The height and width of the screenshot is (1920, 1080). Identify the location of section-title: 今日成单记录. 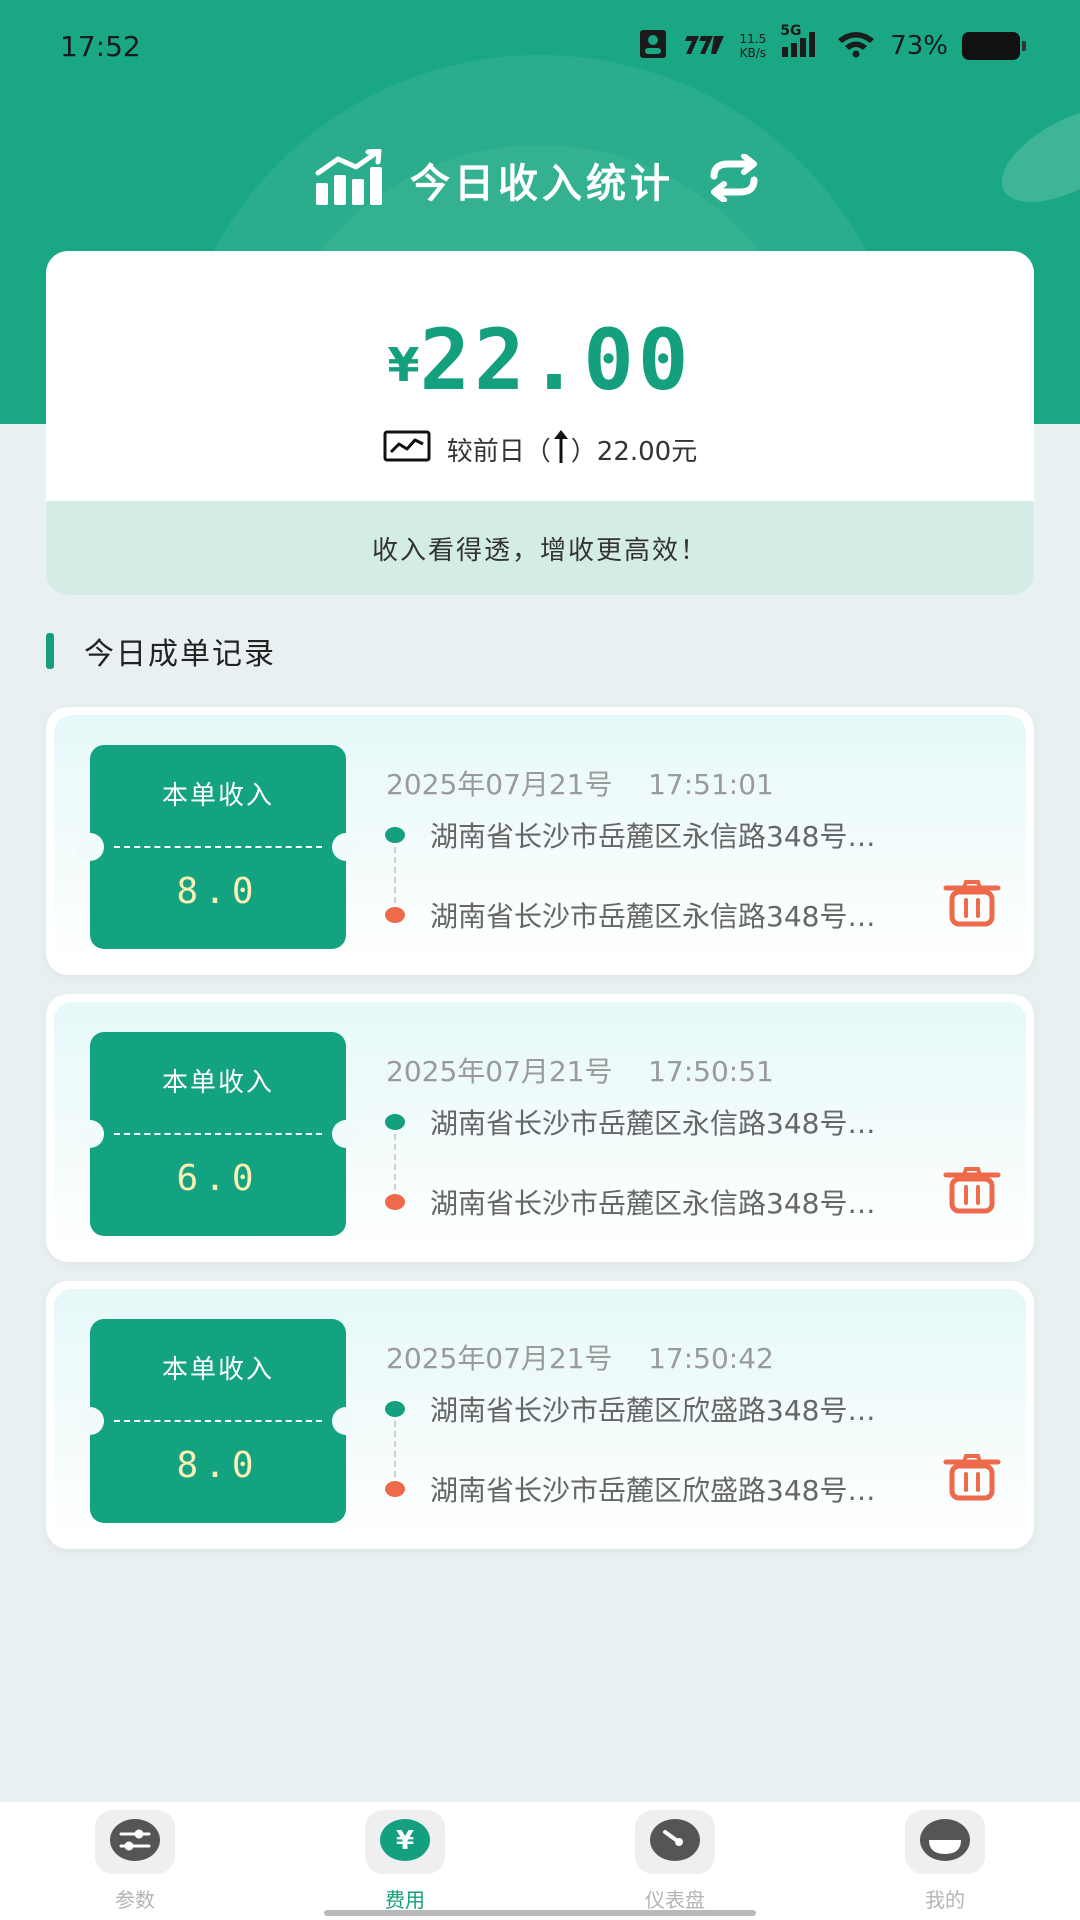
(180, 654).